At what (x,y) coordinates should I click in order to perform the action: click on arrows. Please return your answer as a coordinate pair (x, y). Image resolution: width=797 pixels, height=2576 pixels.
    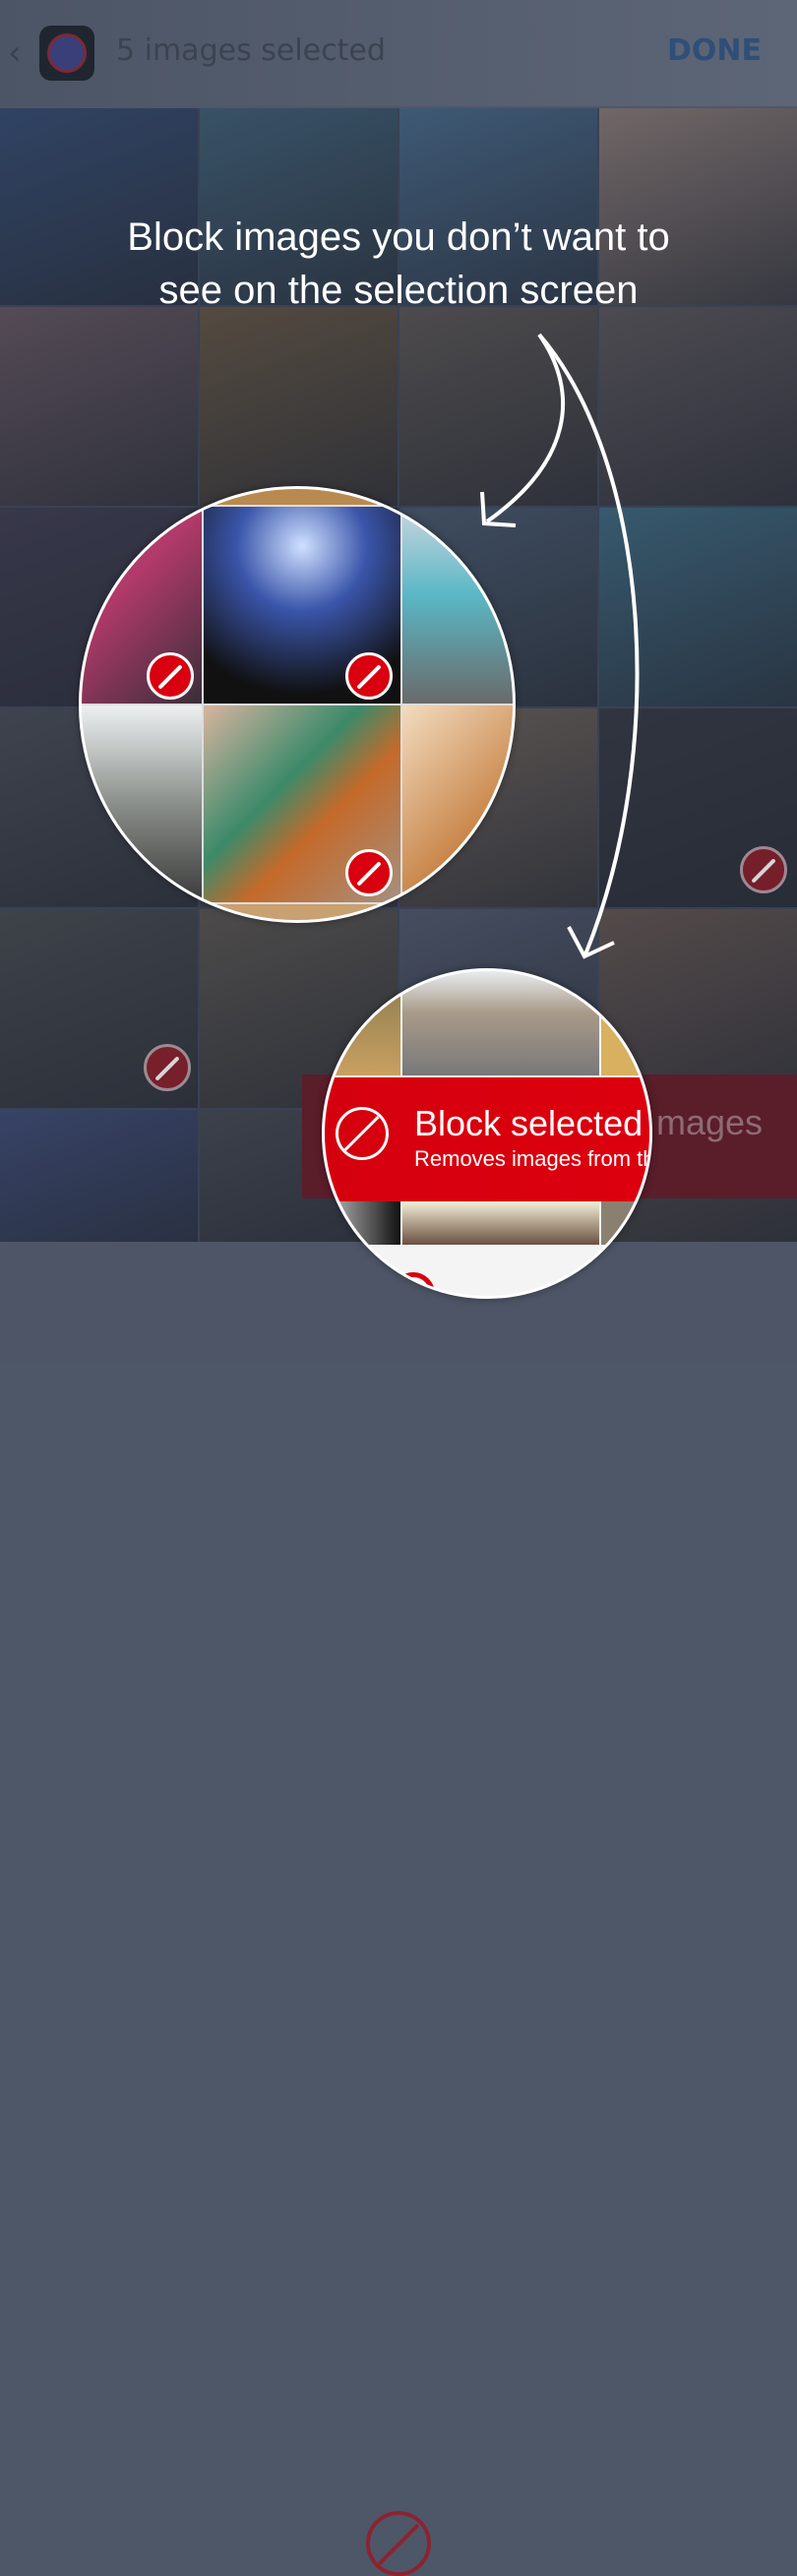
    Looking at the image, I should click on (560, 646).